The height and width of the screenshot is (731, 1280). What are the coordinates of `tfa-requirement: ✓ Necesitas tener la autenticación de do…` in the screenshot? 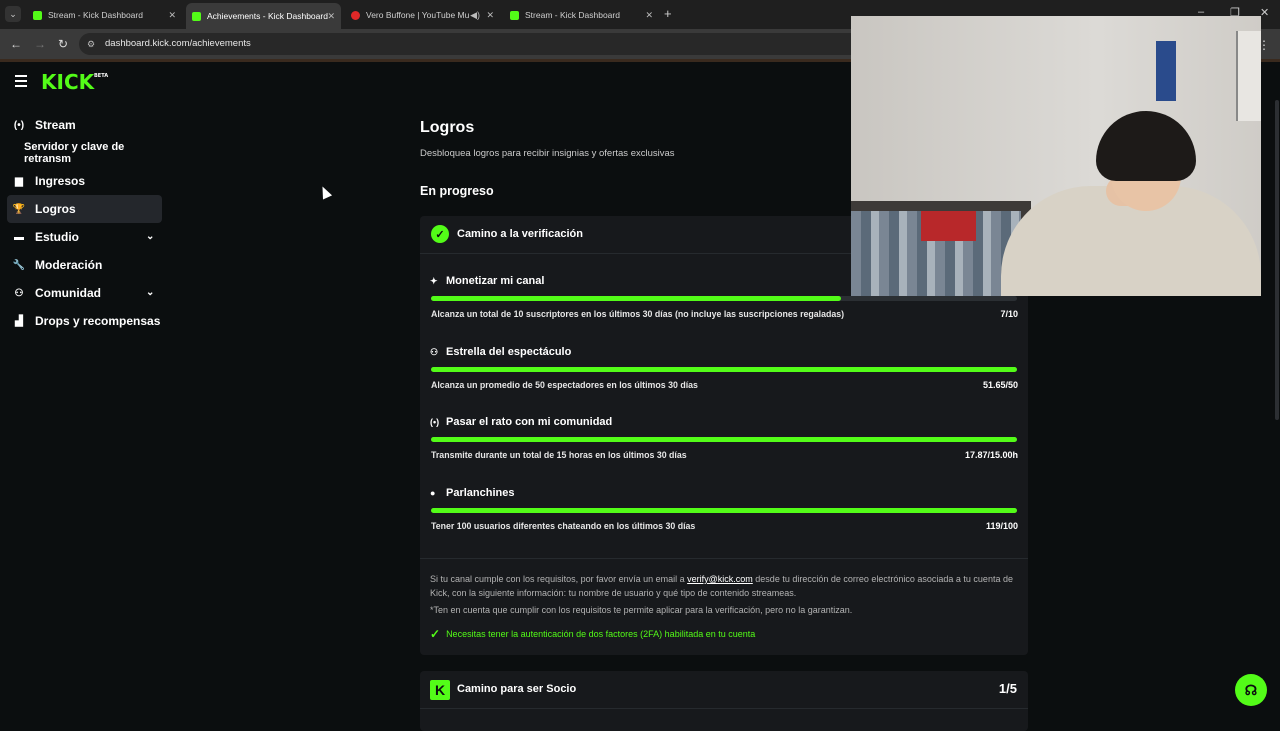 It's located at (592, 634).